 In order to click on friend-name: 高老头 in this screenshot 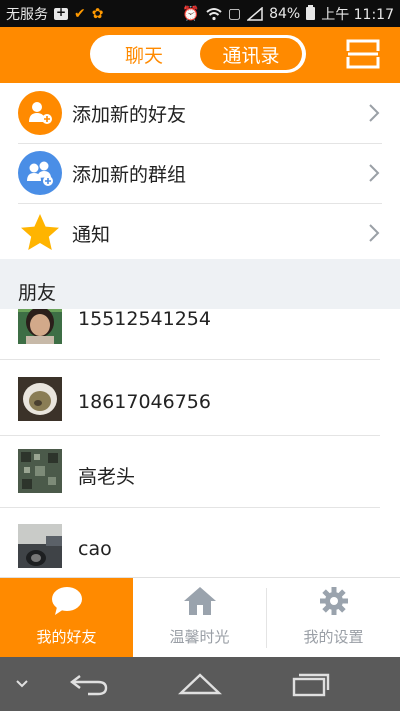, I will do `click(107, 477)`.